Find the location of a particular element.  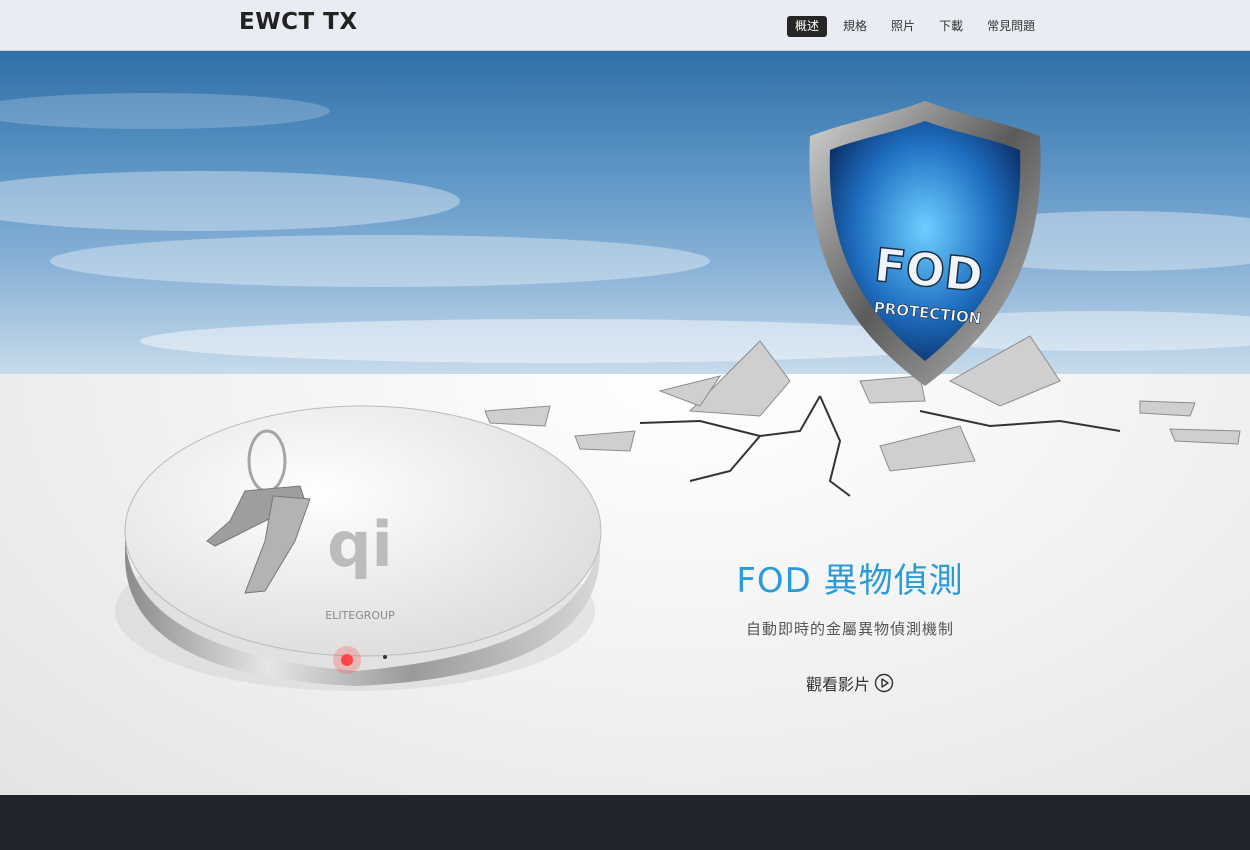

nav-item-photos: 照片 is located at coordinates (903, 26).